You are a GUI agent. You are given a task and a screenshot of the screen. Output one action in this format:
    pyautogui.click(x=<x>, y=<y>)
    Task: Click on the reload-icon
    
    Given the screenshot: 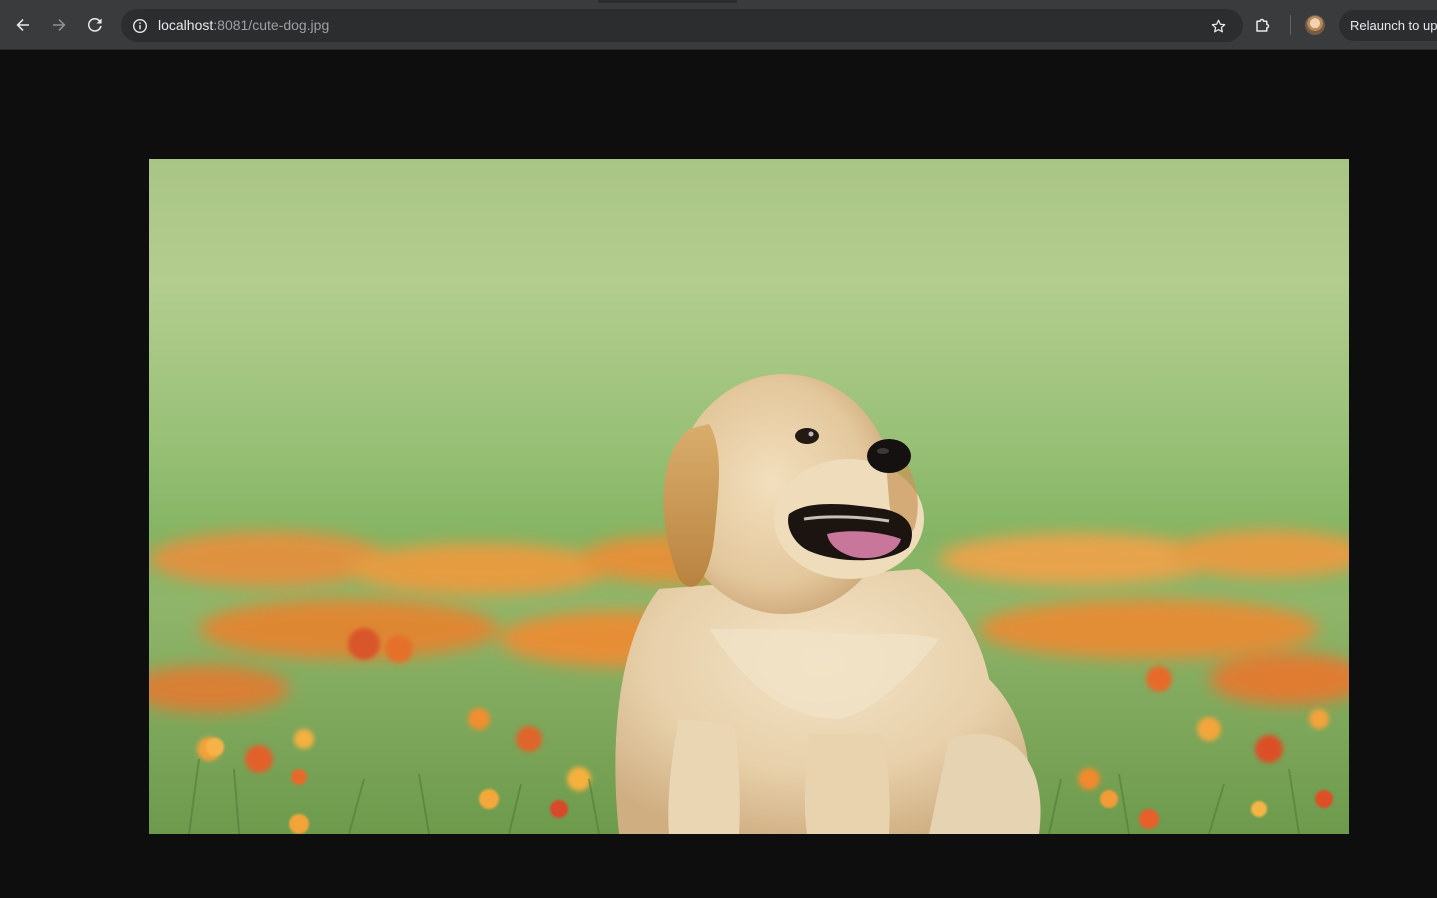 What is the action you would take?
    pyautogui.click(x=94, y=24)
    